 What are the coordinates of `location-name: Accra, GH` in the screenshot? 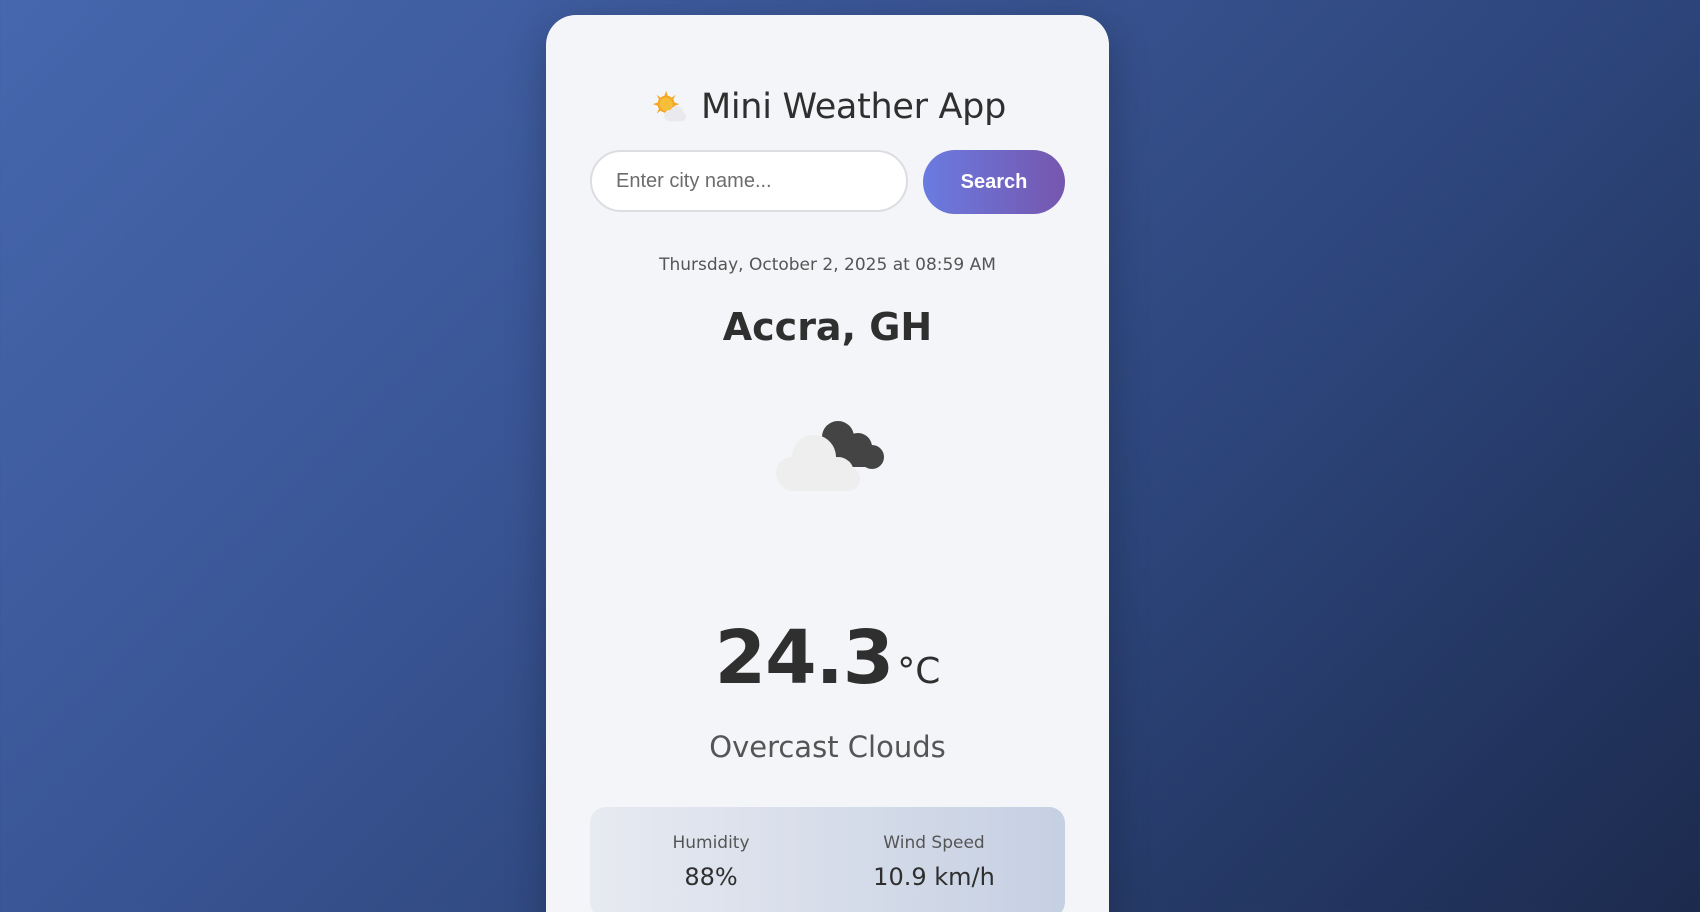 It's located at (827, 327).